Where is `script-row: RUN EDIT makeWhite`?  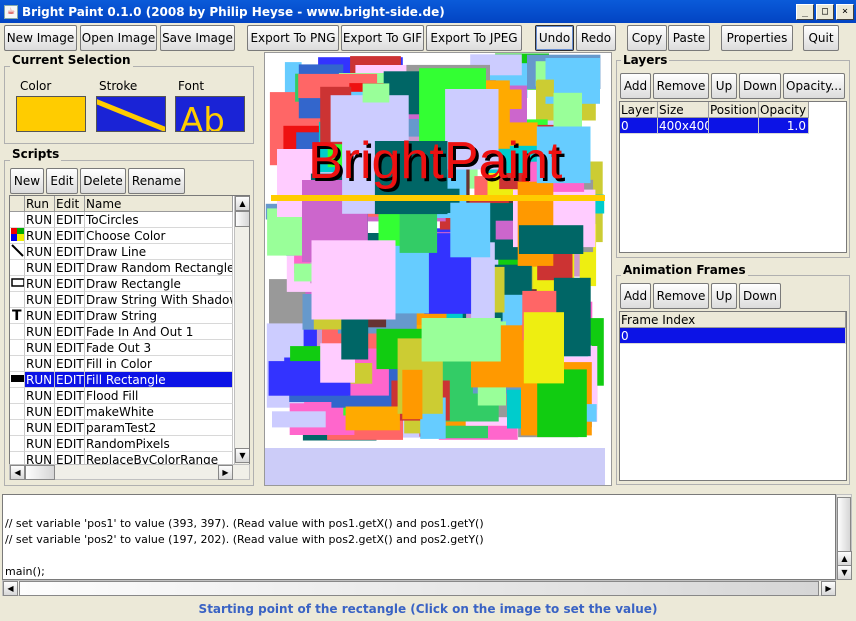 script-row: RUN EDIT makeWhite is located at coordinates (121, 412).